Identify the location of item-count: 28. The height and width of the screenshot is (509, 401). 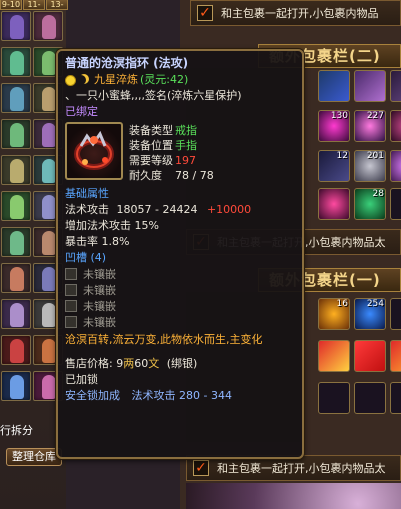
(378, 194).